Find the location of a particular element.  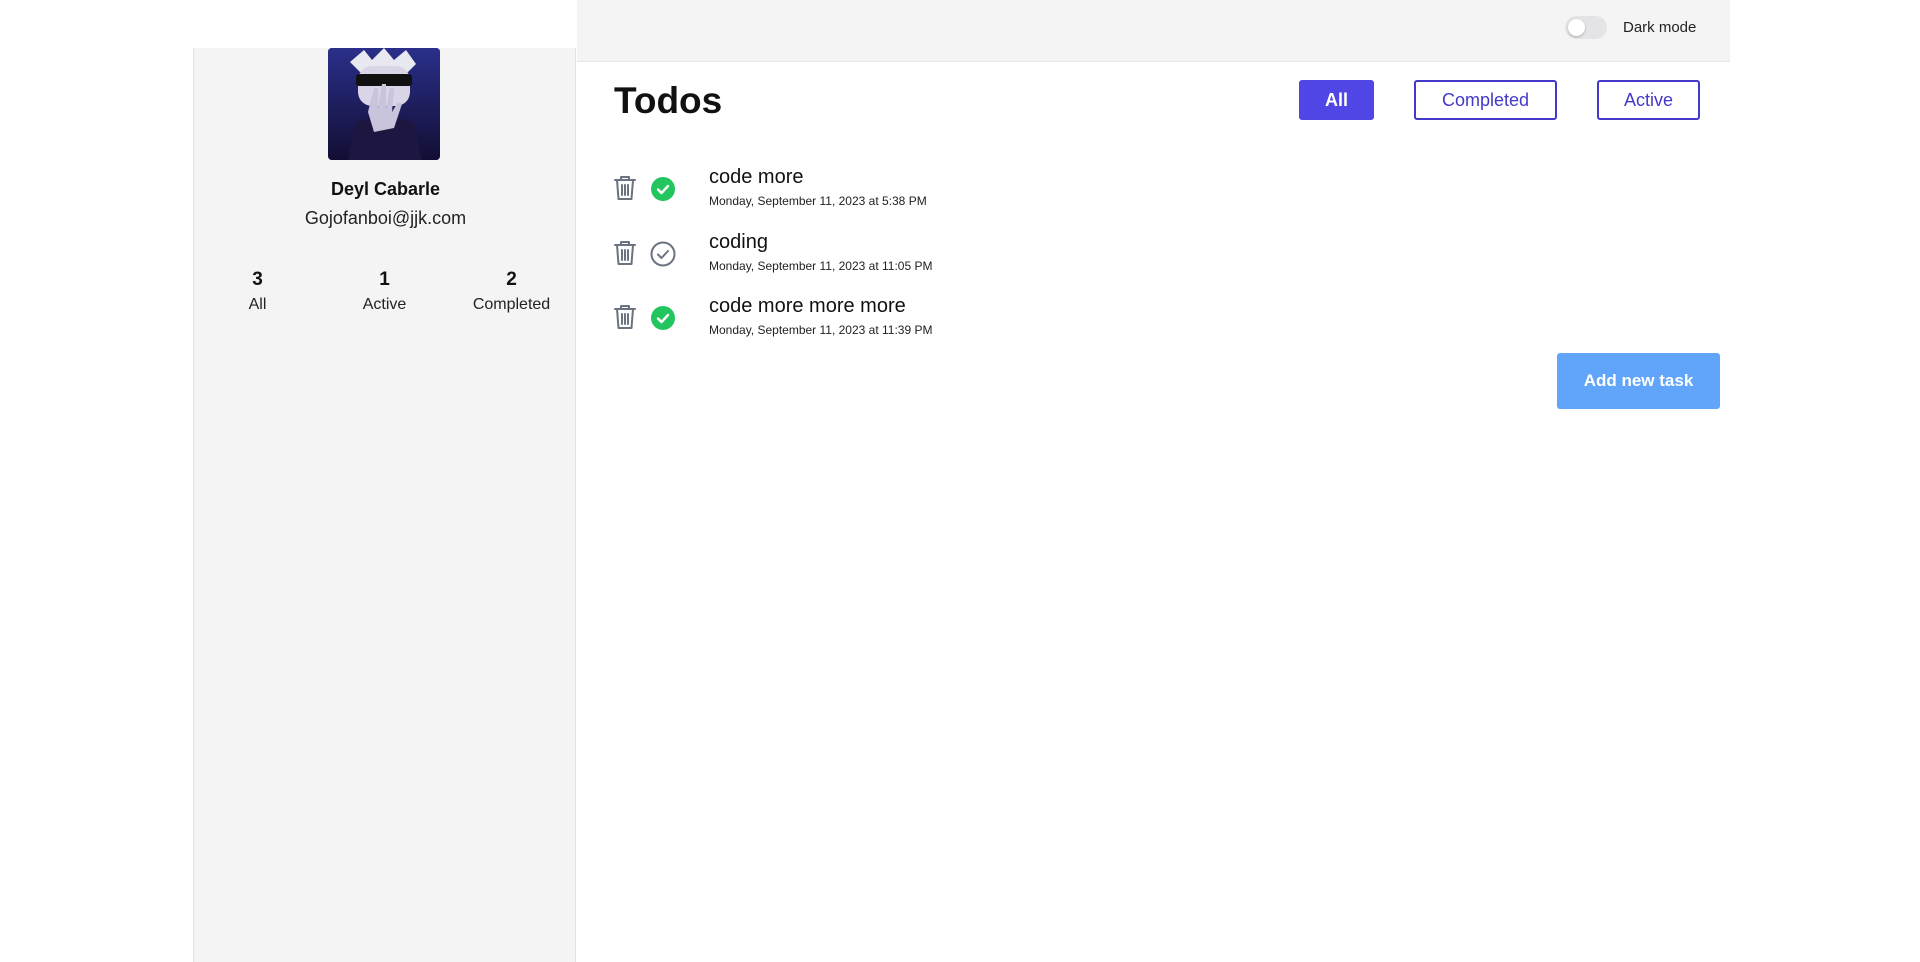

check-circle-outline-icon is located at coordinates (663, 254).